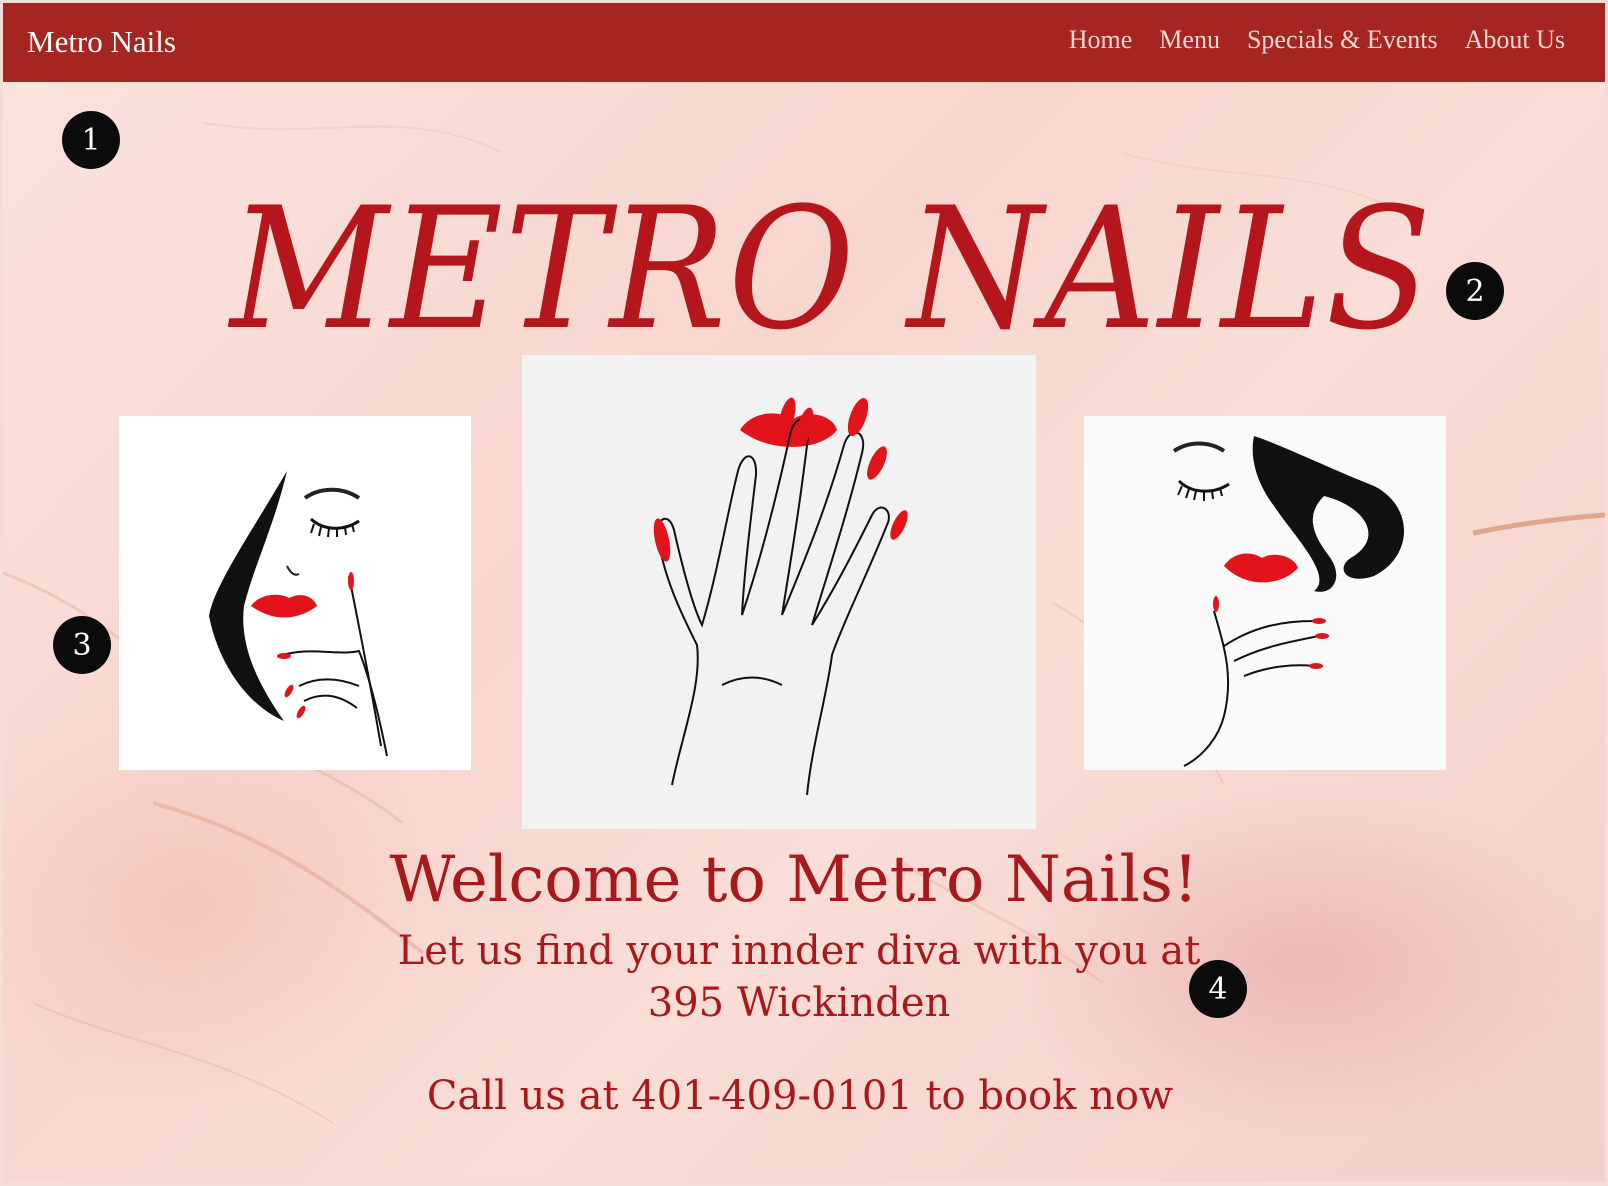 The width and height of the screenshot is (1608, 1186). I want to click on call-to-book-text: Call us at 401-409-0101 to book now, so click(800, 1096).